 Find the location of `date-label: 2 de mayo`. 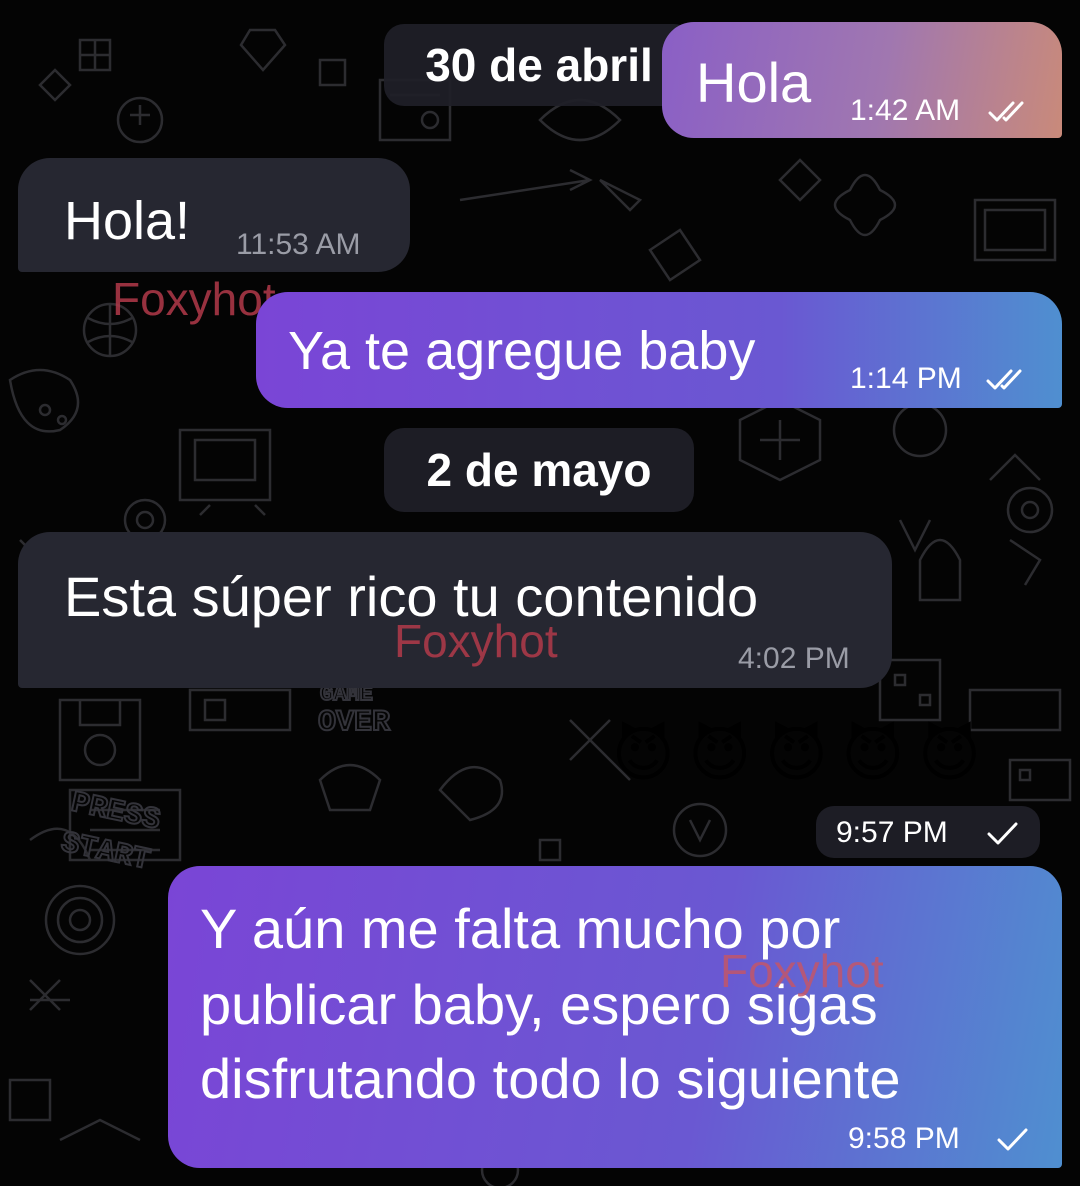

date-label: 2 de mayo is located at coordinates (539, 470).